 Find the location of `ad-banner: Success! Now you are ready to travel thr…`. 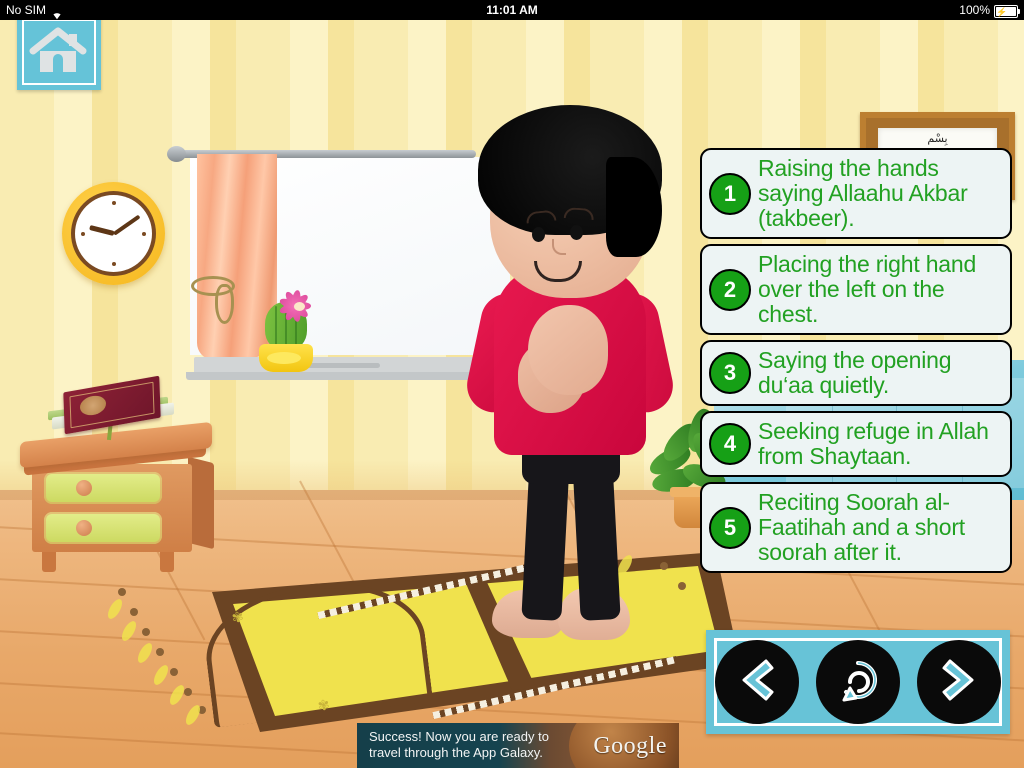

ad-banner: Success! Now you are ready to travel thr… is located at coordinates (518, 745).